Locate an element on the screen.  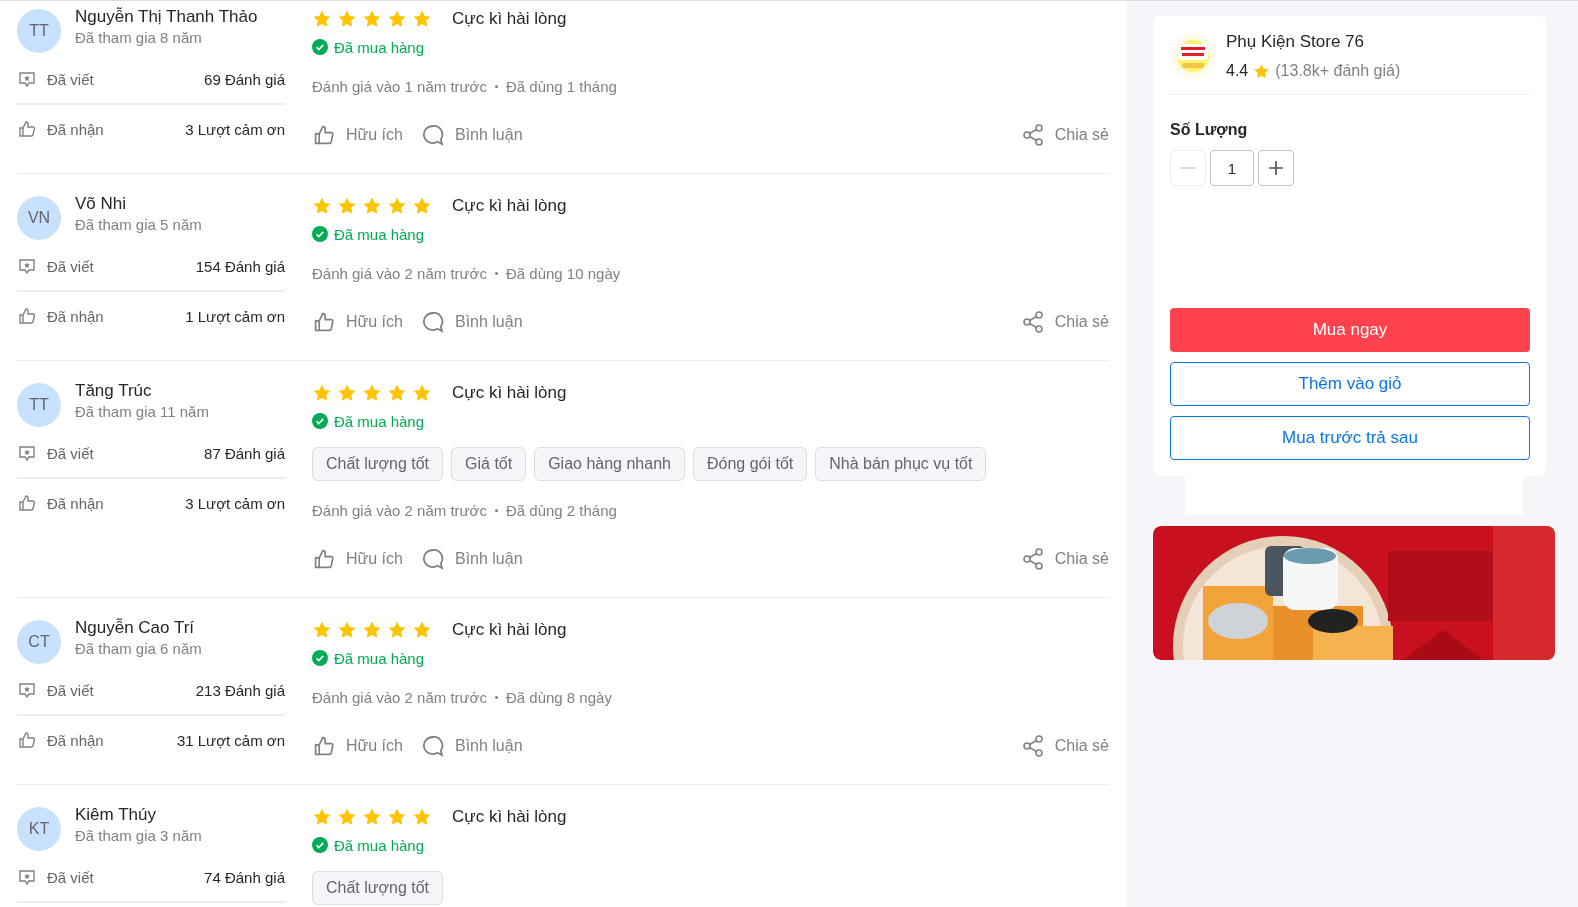
usage-duration: Đã dùng 1 tháng is located at coordinates (561, 86).